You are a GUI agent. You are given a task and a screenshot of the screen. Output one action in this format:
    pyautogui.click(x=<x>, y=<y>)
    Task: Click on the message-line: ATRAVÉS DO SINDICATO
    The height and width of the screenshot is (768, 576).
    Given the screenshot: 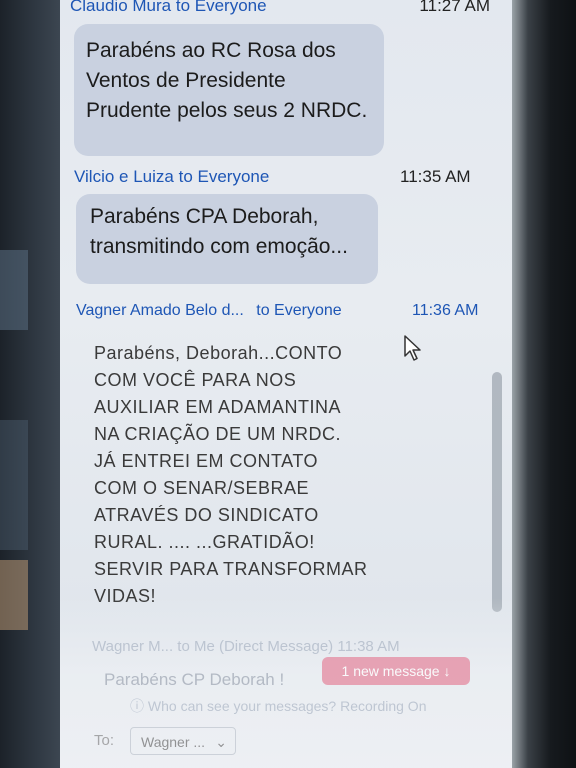 What is the action you would take?
    pyautogui.click(x=206, y=515)
    